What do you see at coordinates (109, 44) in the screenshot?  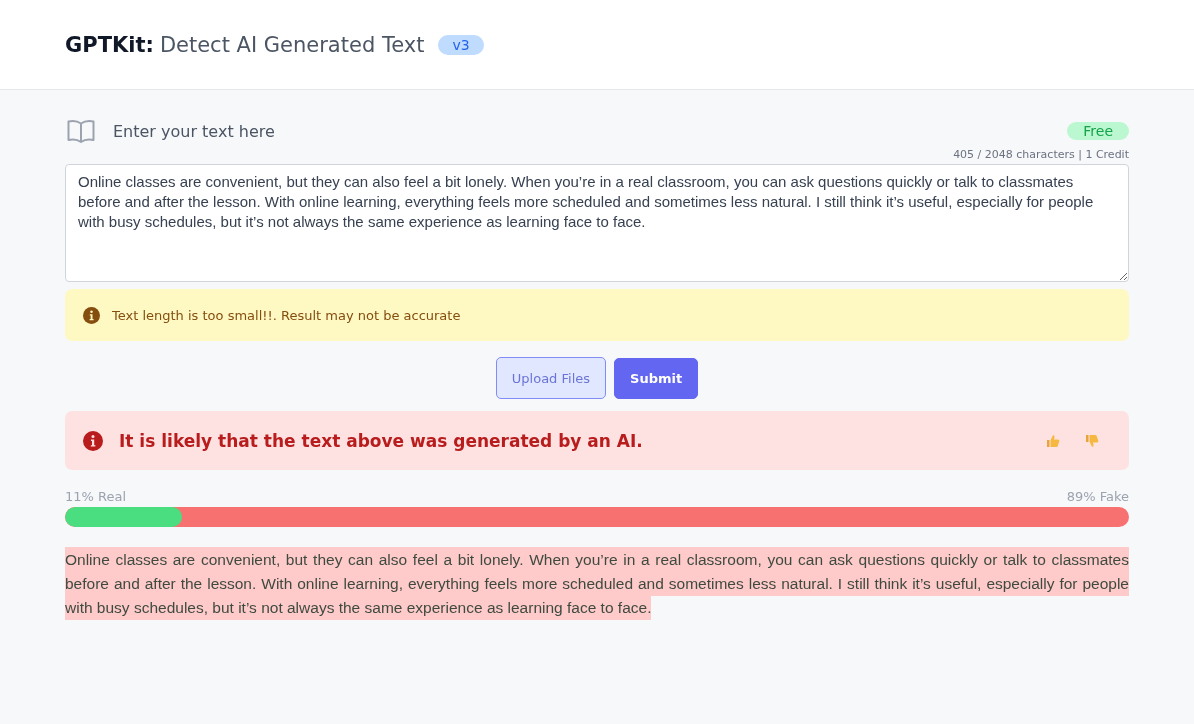 I see `brand-name: GPTKit:` at bounding box center [109, 44].